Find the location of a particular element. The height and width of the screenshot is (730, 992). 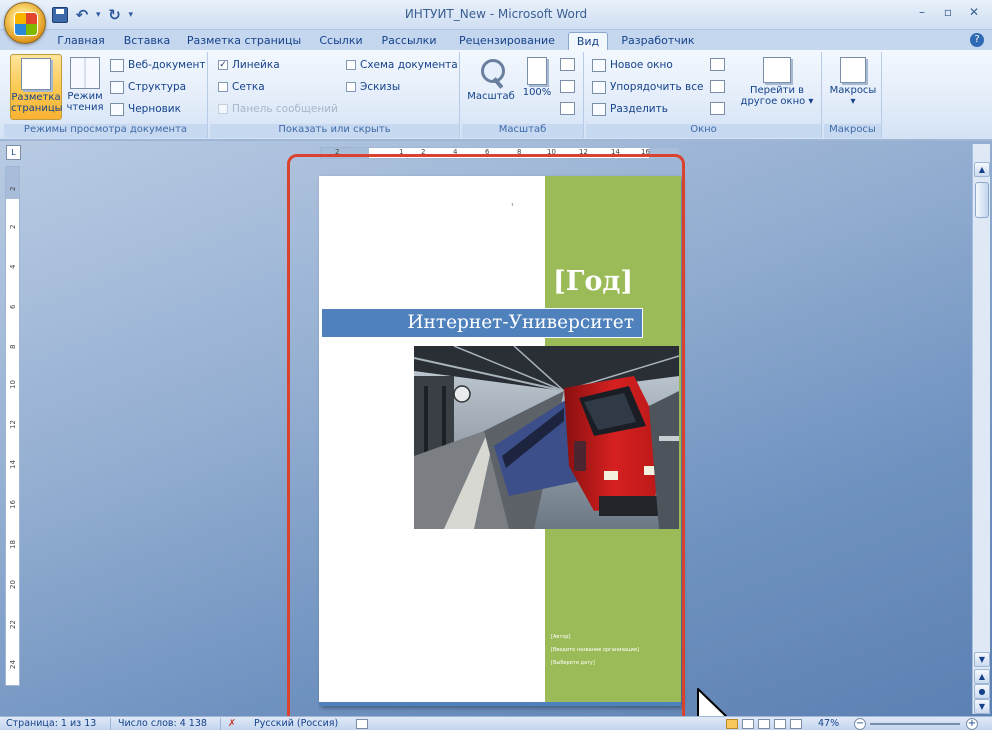

zoom-100-label: 100% is located at coordinates (537, 92).